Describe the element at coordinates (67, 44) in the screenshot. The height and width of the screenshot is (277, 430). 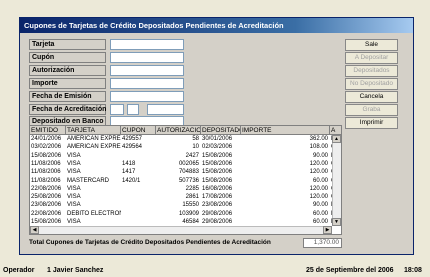
I see `label-tarjeta: Tarjeta` at that location.